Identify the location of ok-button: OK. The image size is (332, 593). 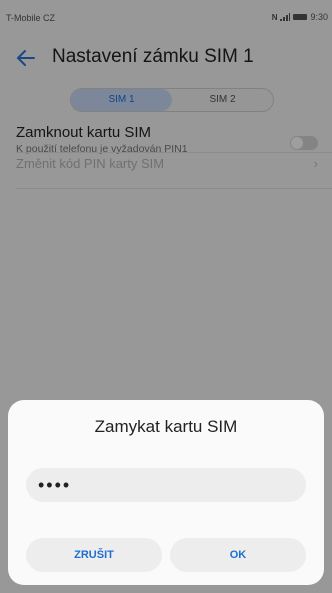
(238, 555).